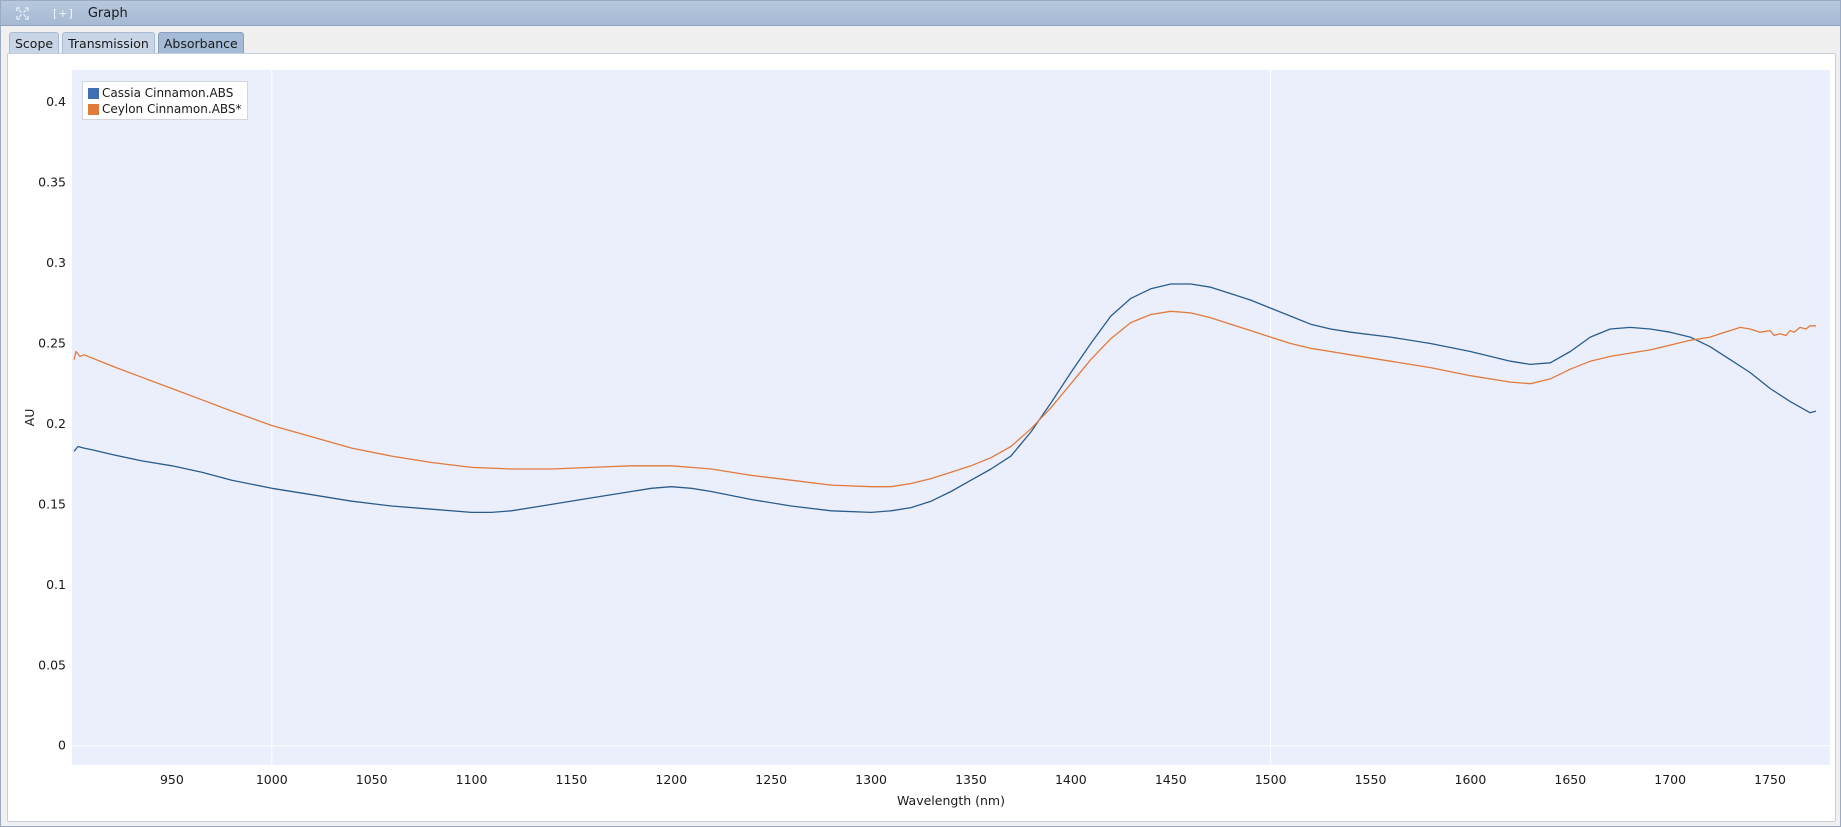 The width and height of the screenshot is (1841, 827). What do you see at coordinates (172, 779) in the screenshot?
I see `x-tick-label: 950` at bounding box center [172, 779].